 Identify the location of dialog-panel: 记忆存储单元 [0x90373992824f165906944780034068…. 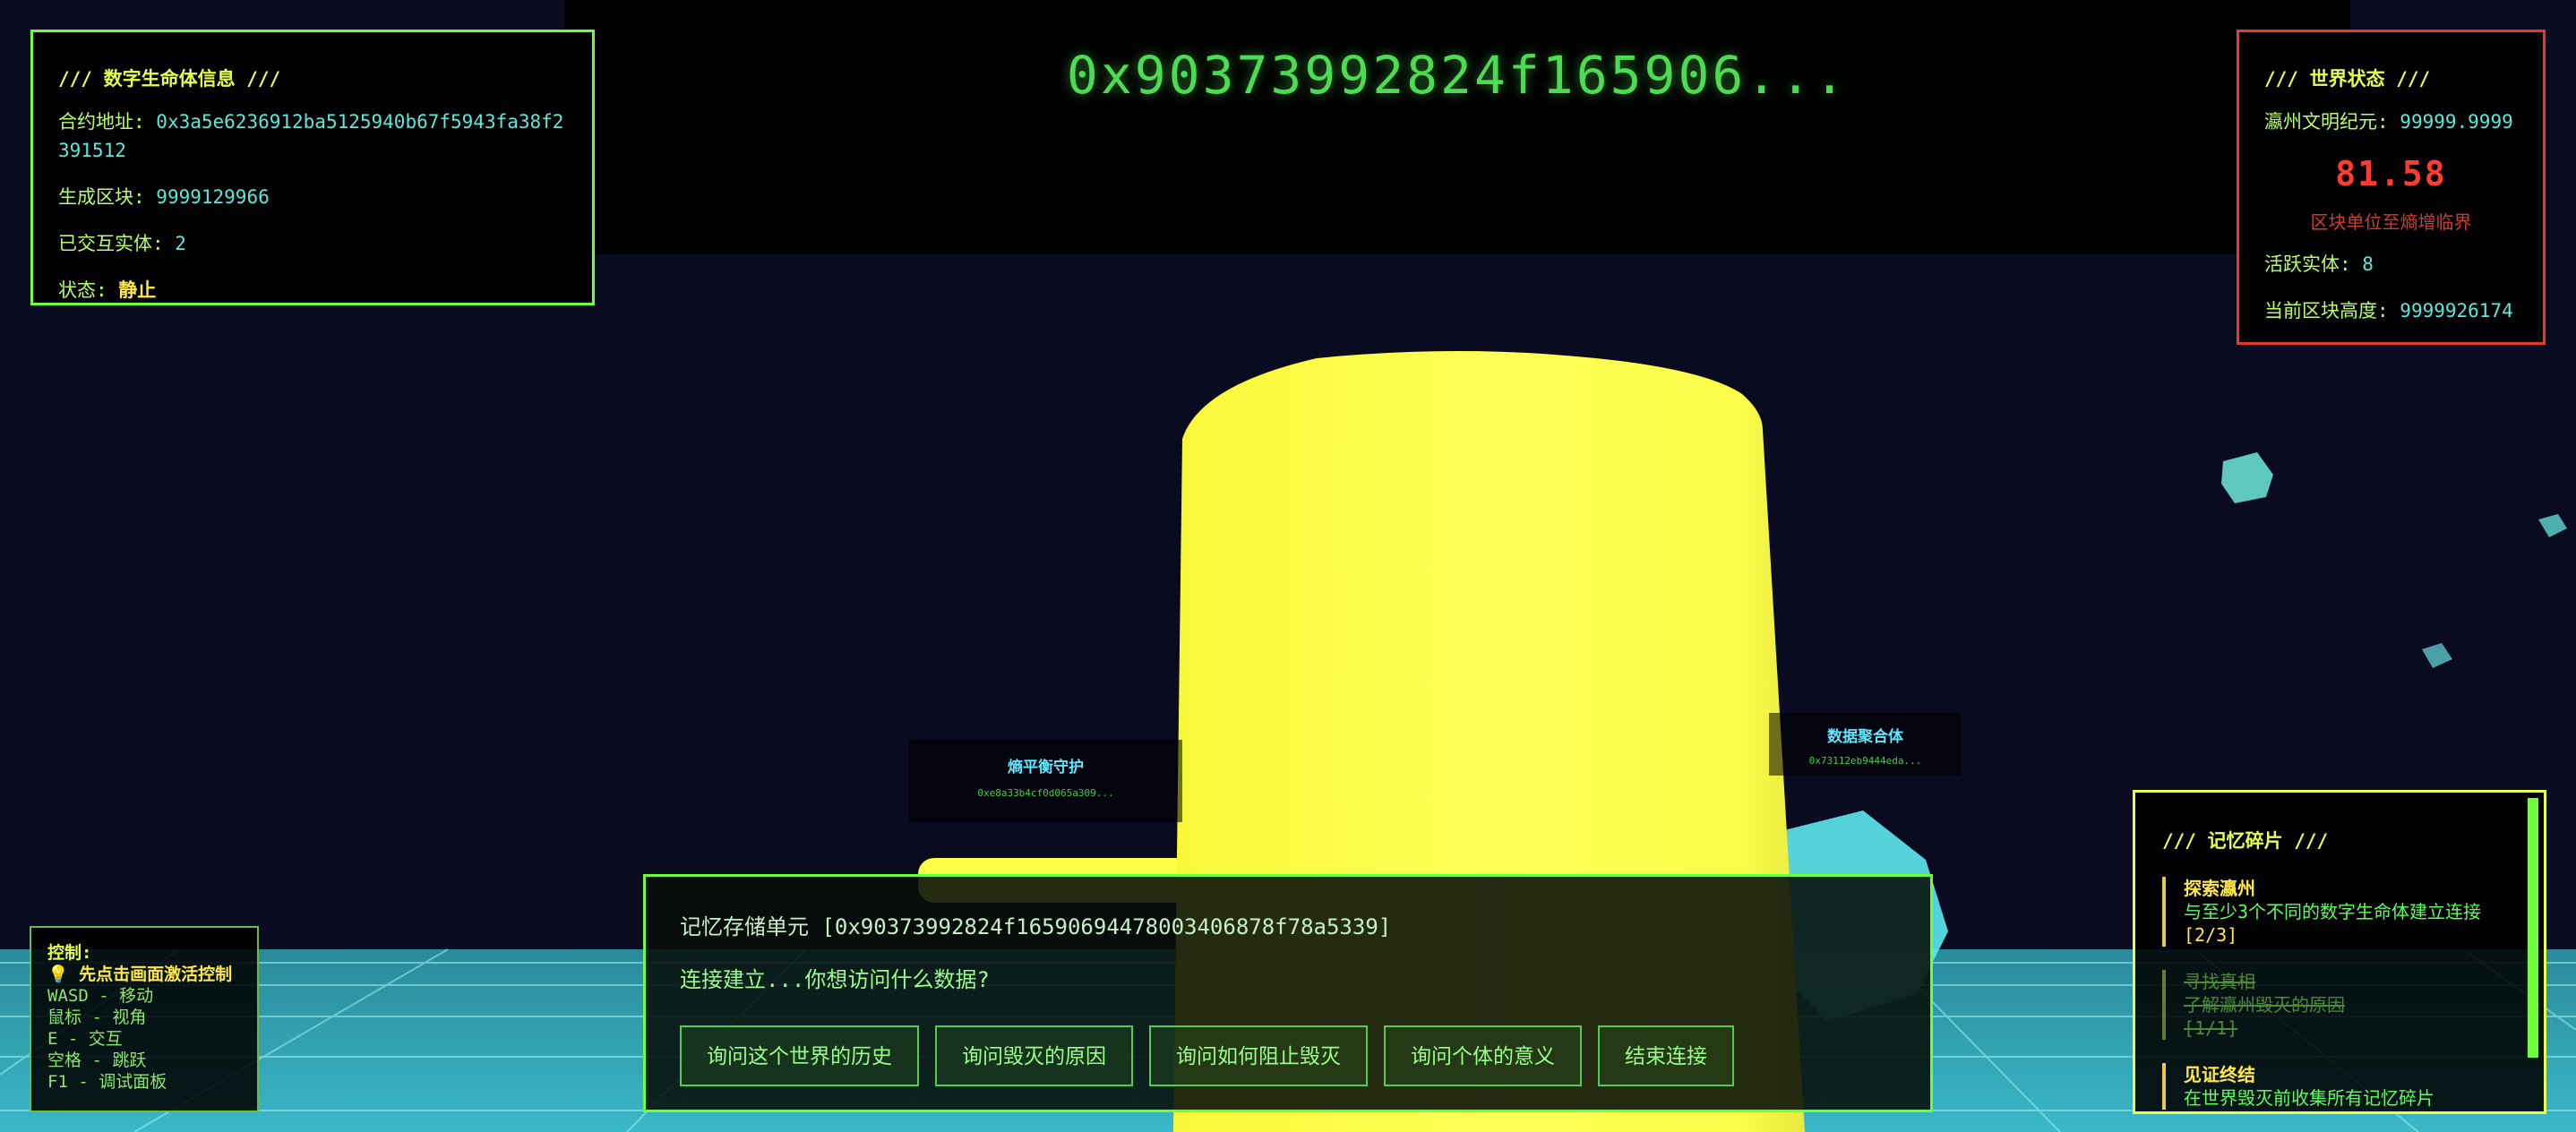
(1288, 993).